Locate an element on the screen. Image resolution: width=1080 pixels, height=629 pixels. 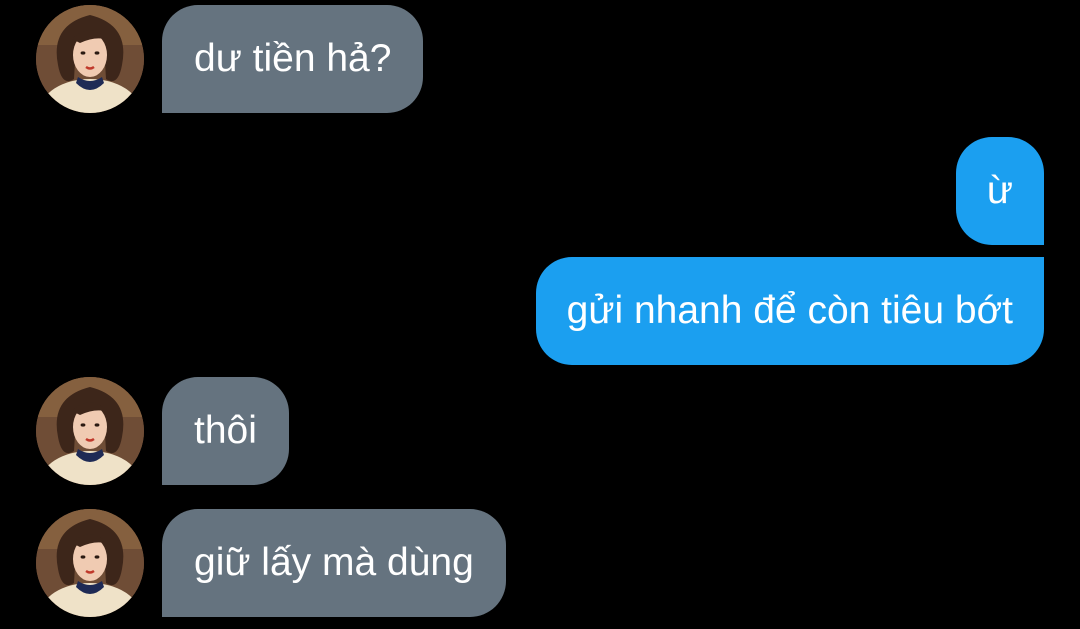
outgoing-message-bubble: gửi nhanh để còn tiêu bớt is located at coordinates (789, 311).